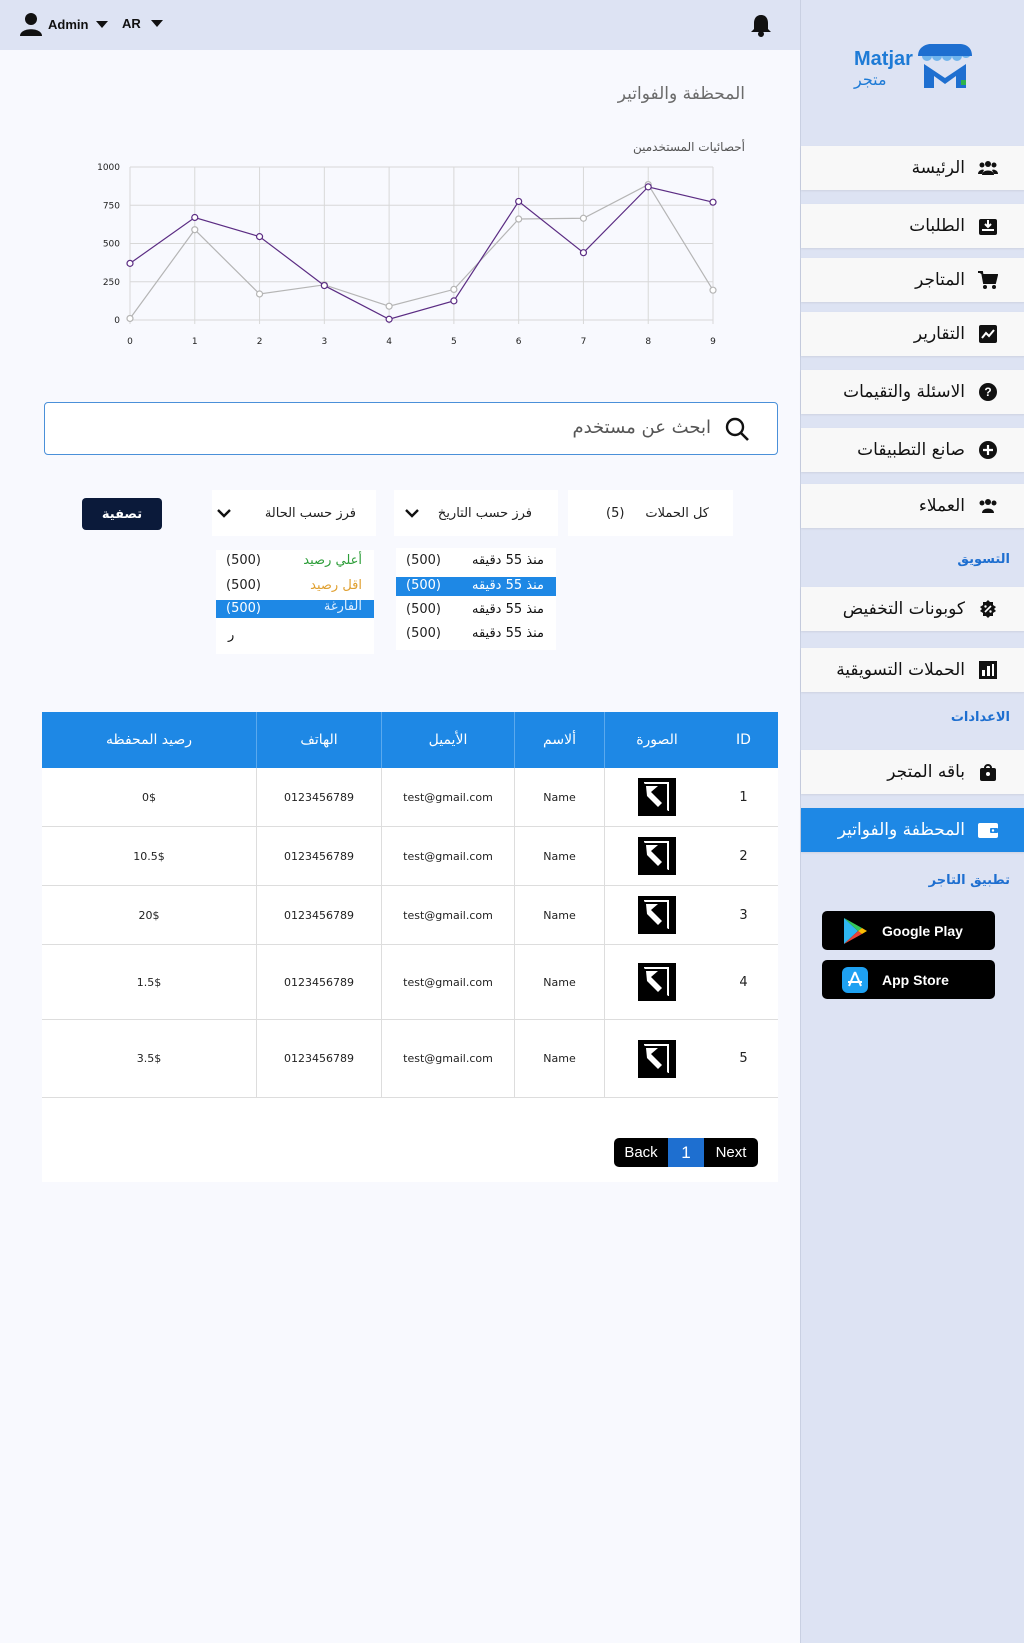 This screenshot has height=1643, width=1024. What do you see at coordinates (922, 930) in the screenshot?
I see `google-play-label: Google Play` at bounding box center [922, 930].